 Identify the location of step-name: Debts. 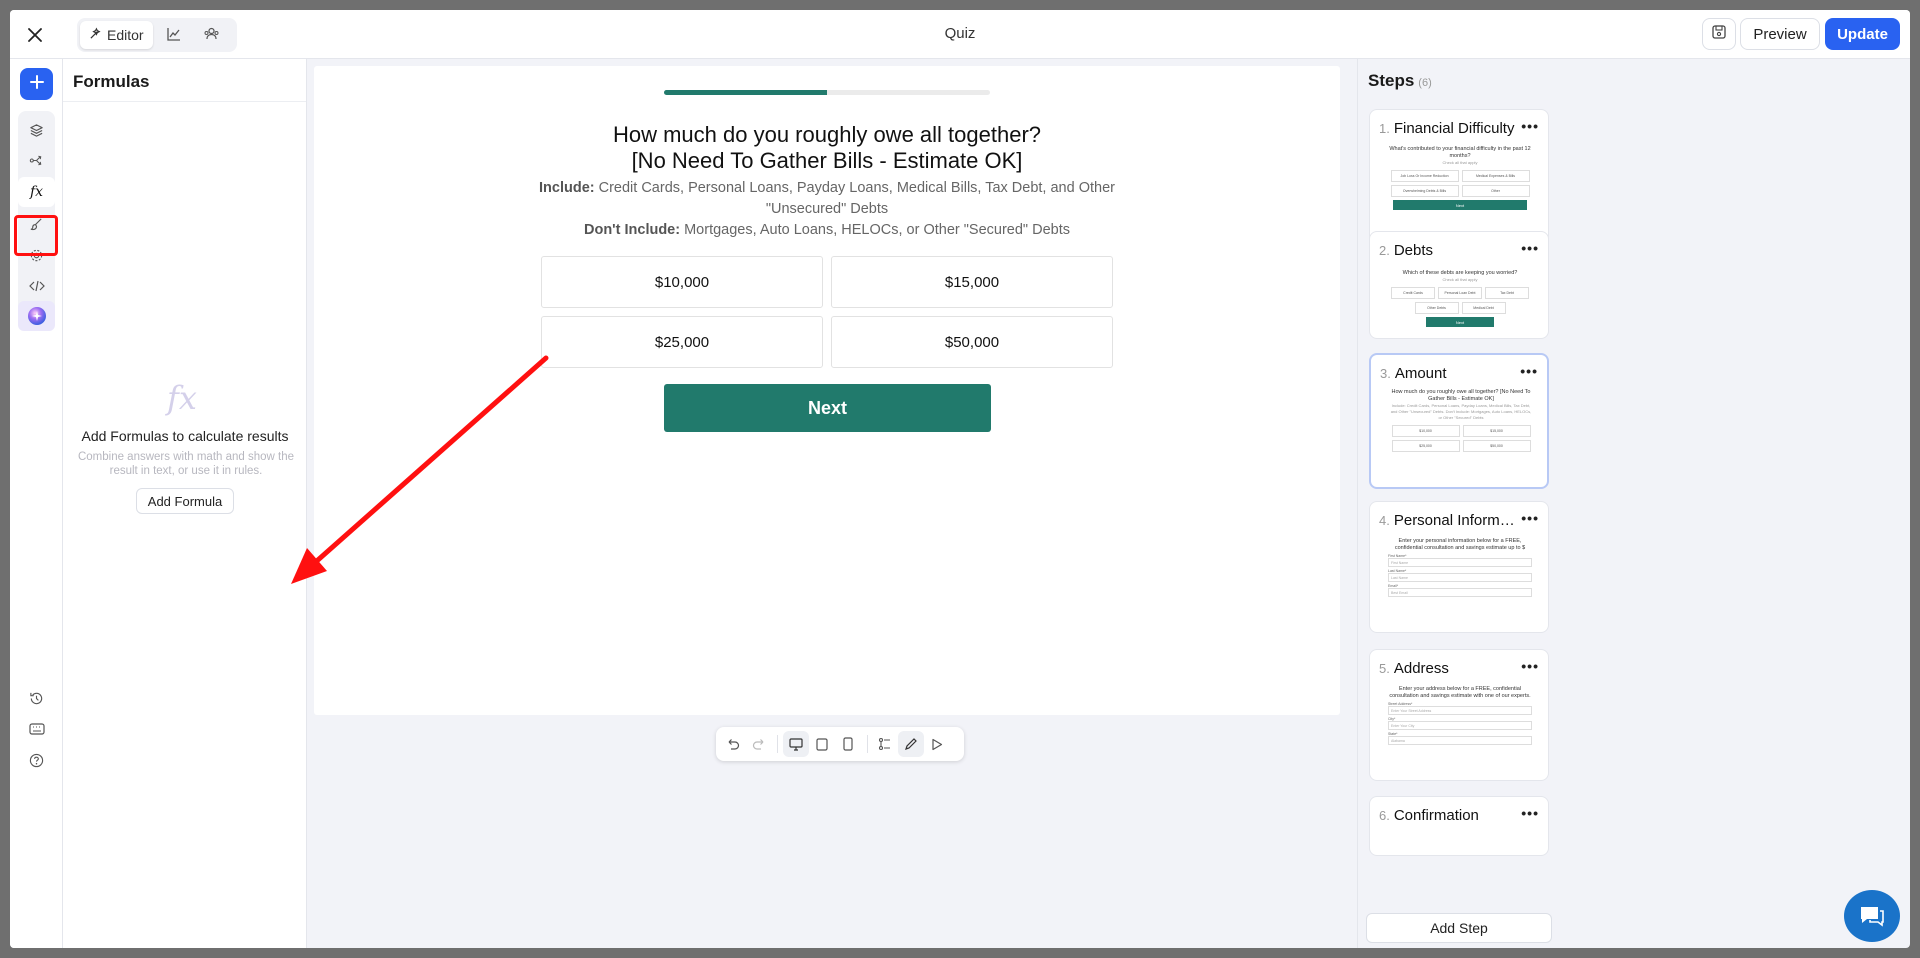
(1413, 250).